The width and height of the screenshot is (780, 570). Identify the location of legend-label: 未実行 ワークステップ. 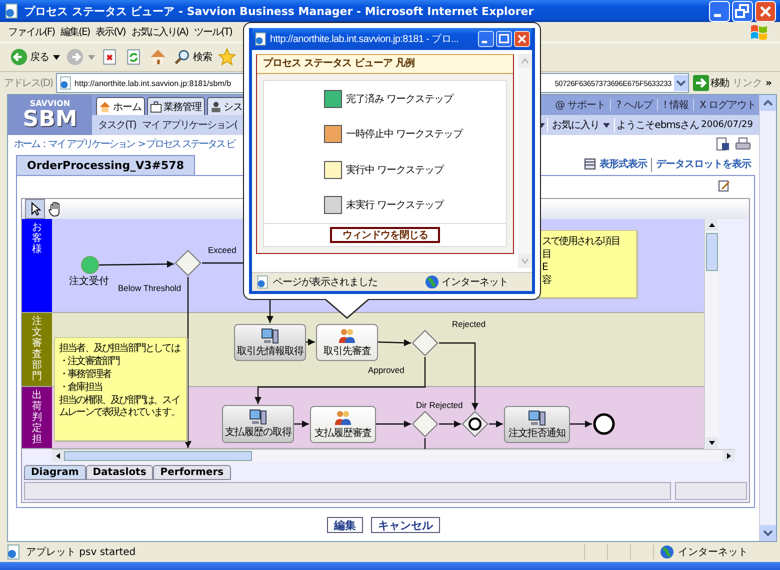
(395, 205).